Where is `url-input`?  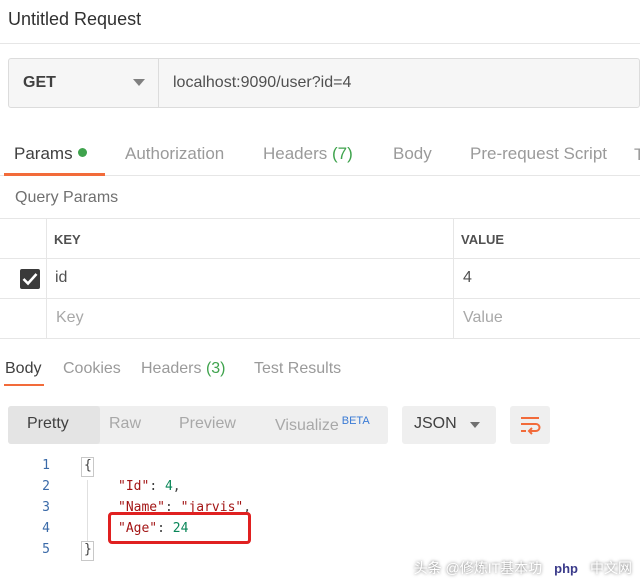 url-input is located at coordinates (399, 83).